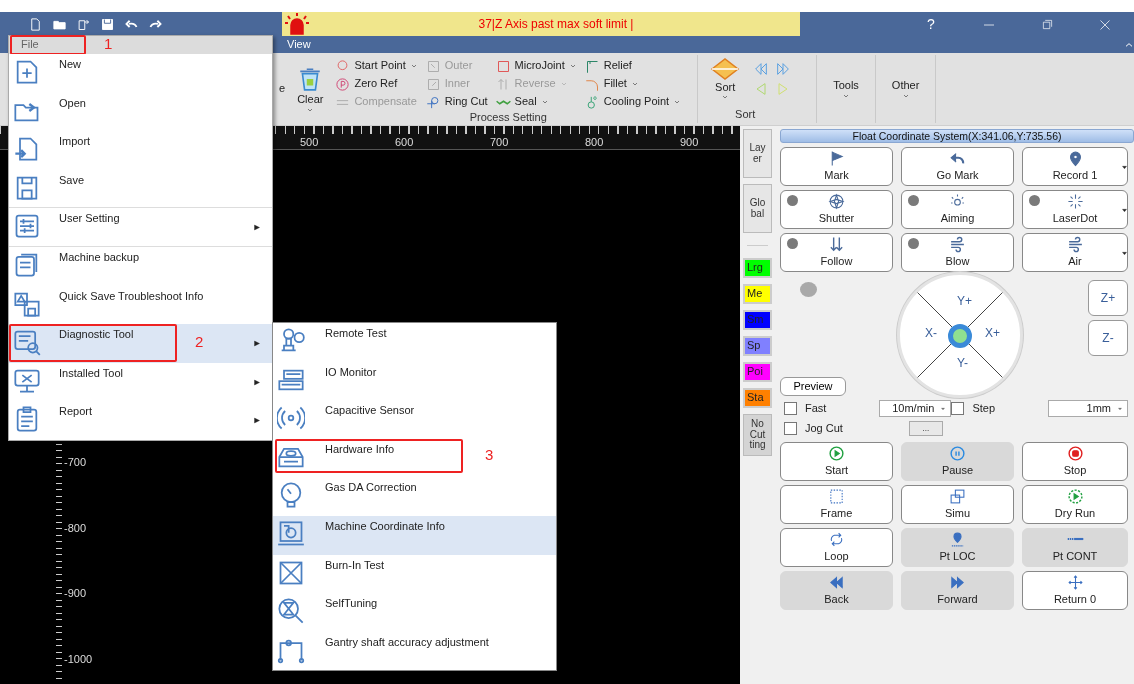 The width and height of the screenshot is (1134, 684). What do you see at coordinates (846, 89) in the screenshot?
I see `tools-button: Tools` at bounding box center [846, 89].